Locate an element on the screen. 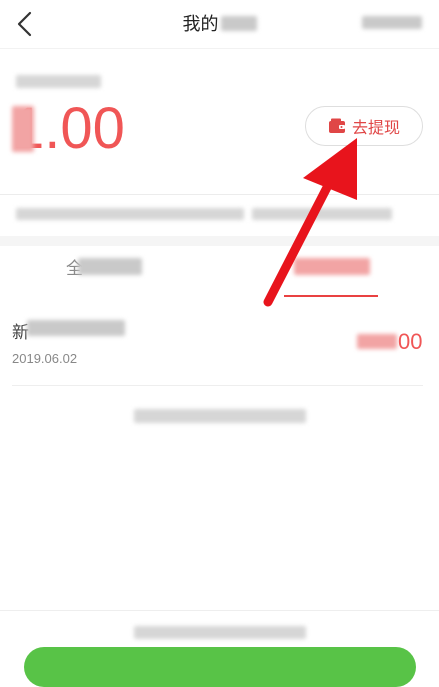 Image resolution: width=439 pixels, height=687 pixels. section-divider is located at coordinates (219, 194).